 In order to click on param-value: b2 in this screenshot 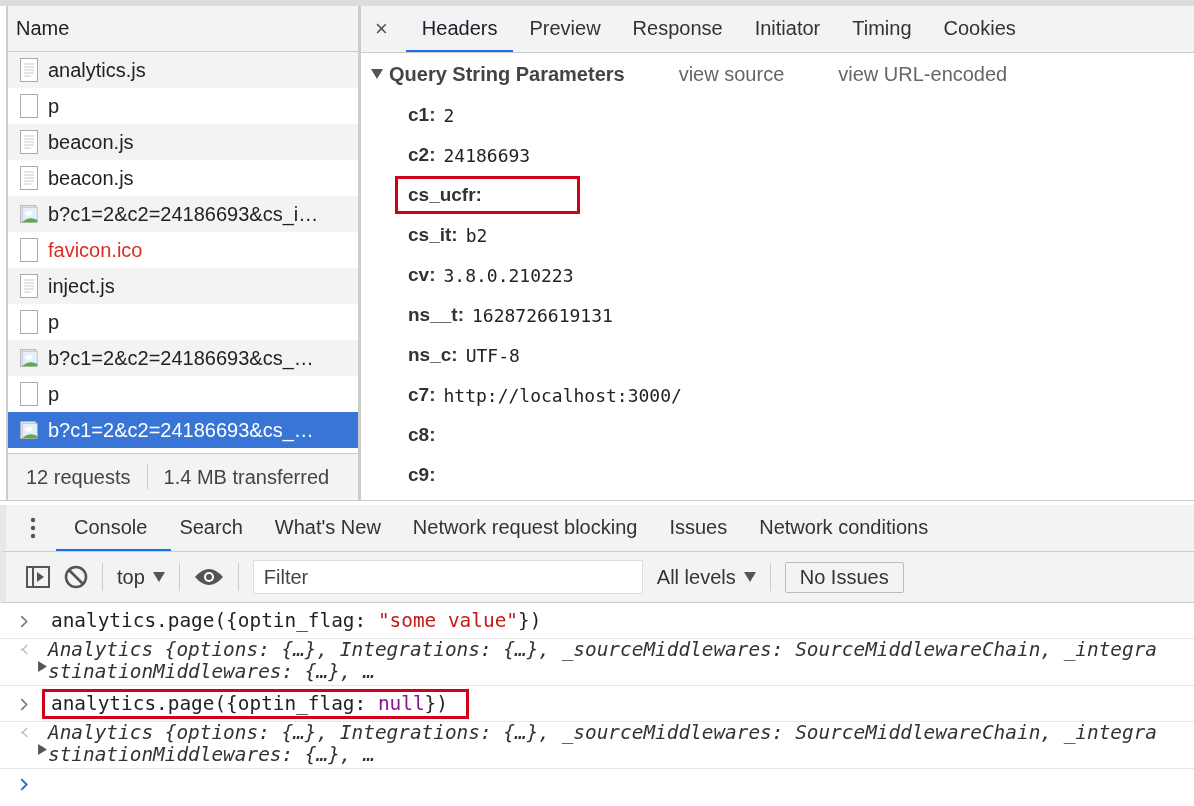, I will do `click(476, 235)`.